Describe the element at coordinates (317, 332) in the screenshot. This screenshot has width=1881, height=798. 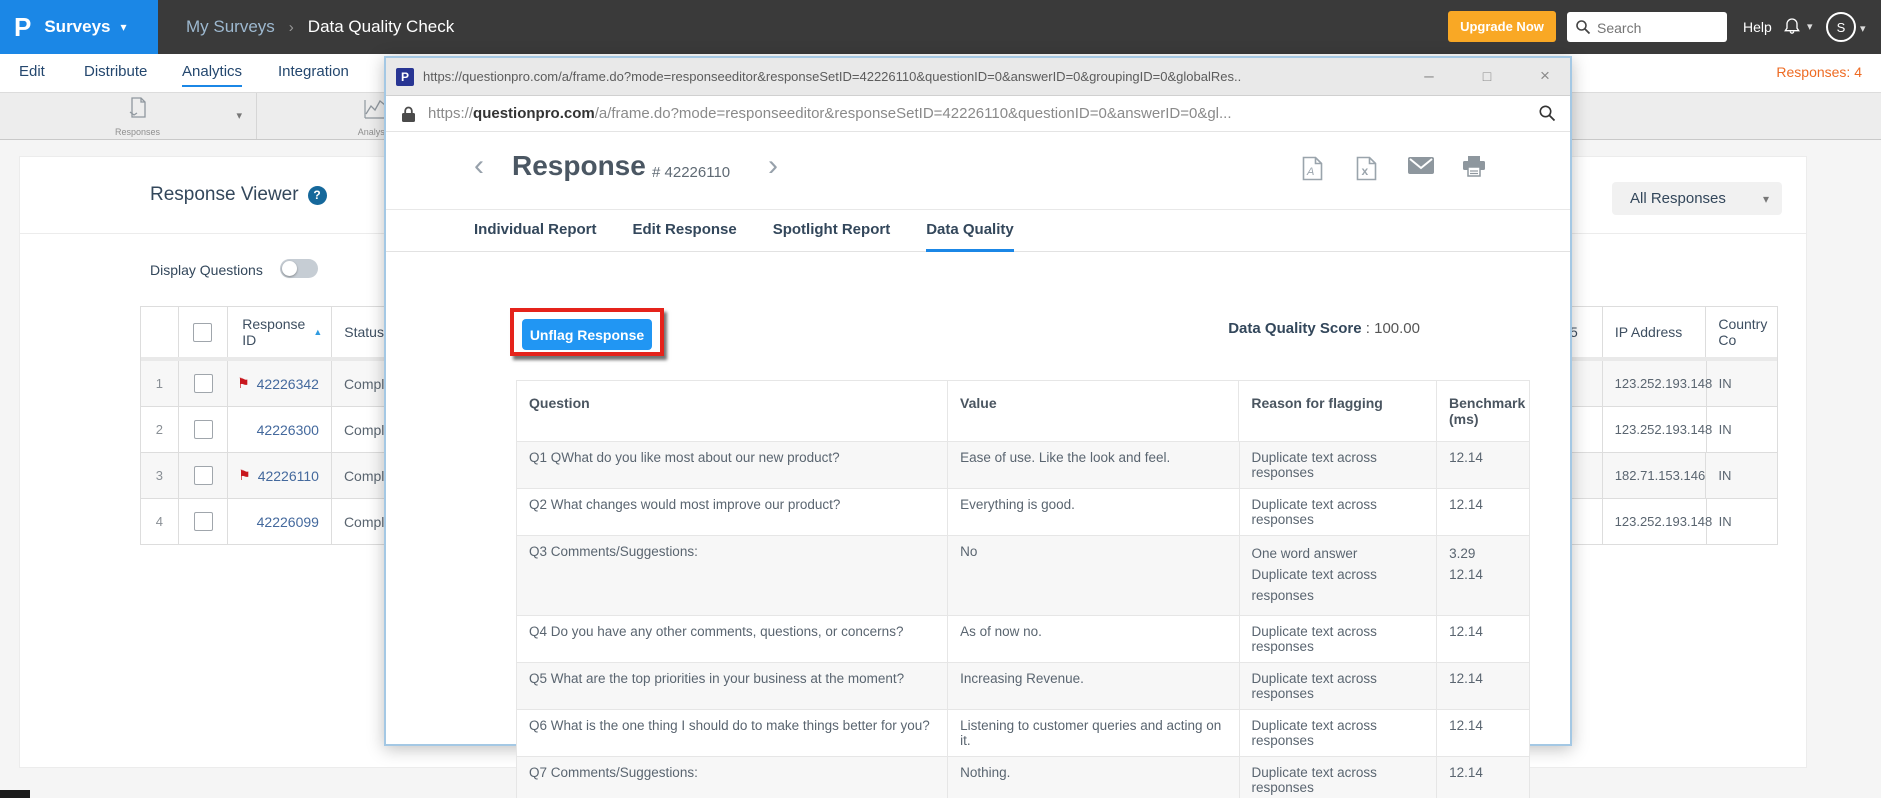
I see `sort-asc-icon: ▲` at that location.